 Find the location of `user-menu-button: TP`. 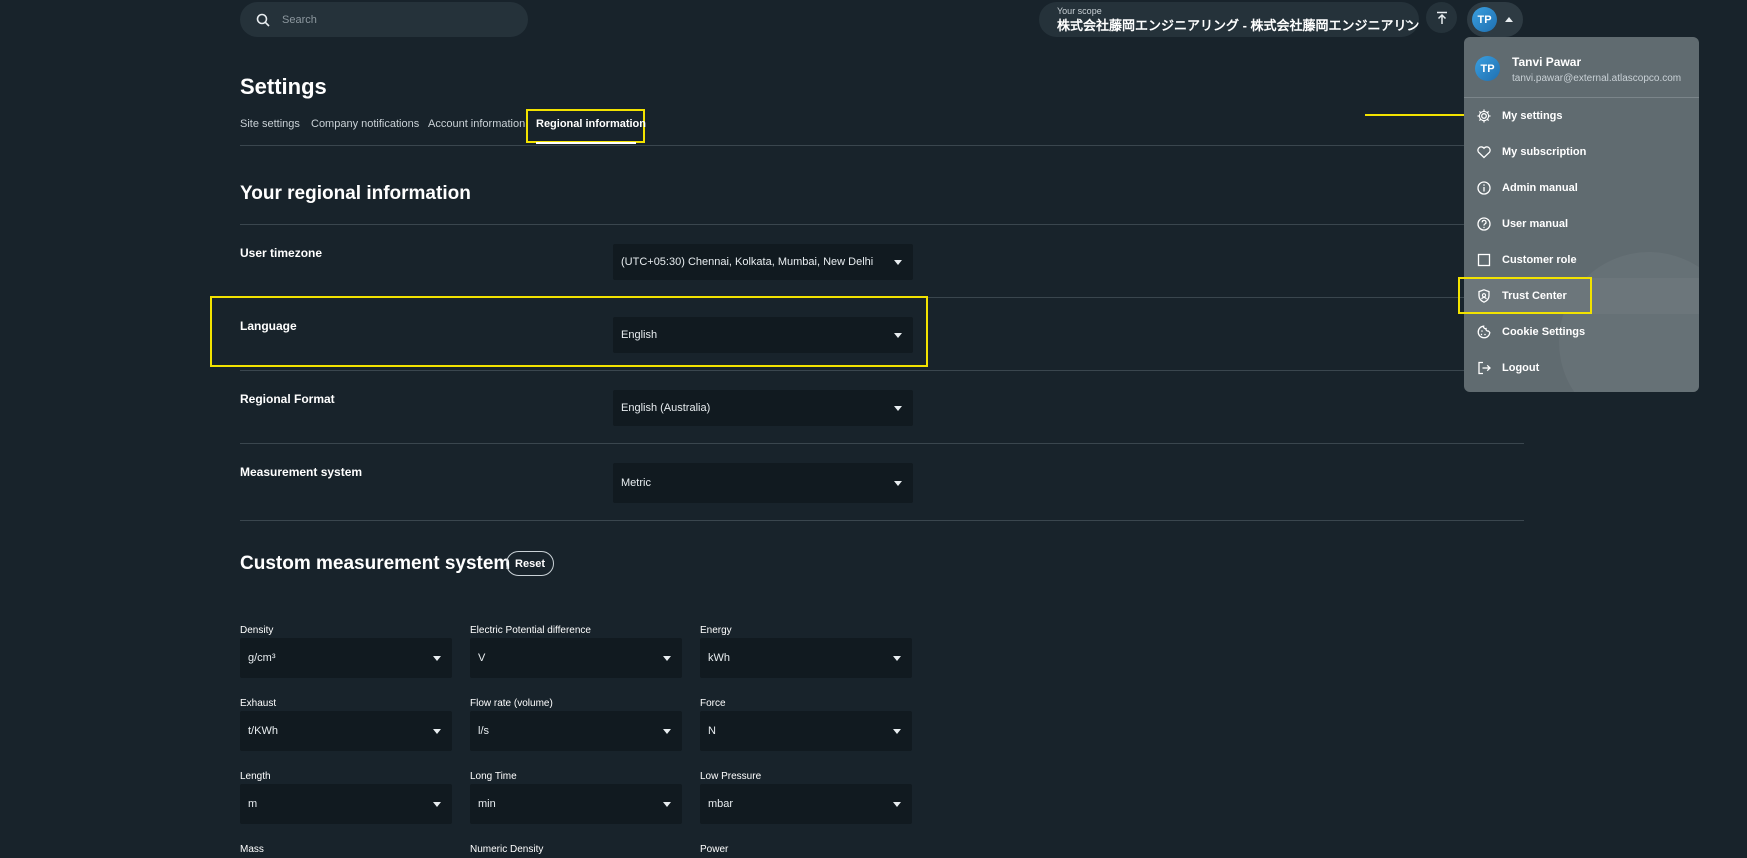

user-menu-button: TP is located at coordinates (1495, 19).